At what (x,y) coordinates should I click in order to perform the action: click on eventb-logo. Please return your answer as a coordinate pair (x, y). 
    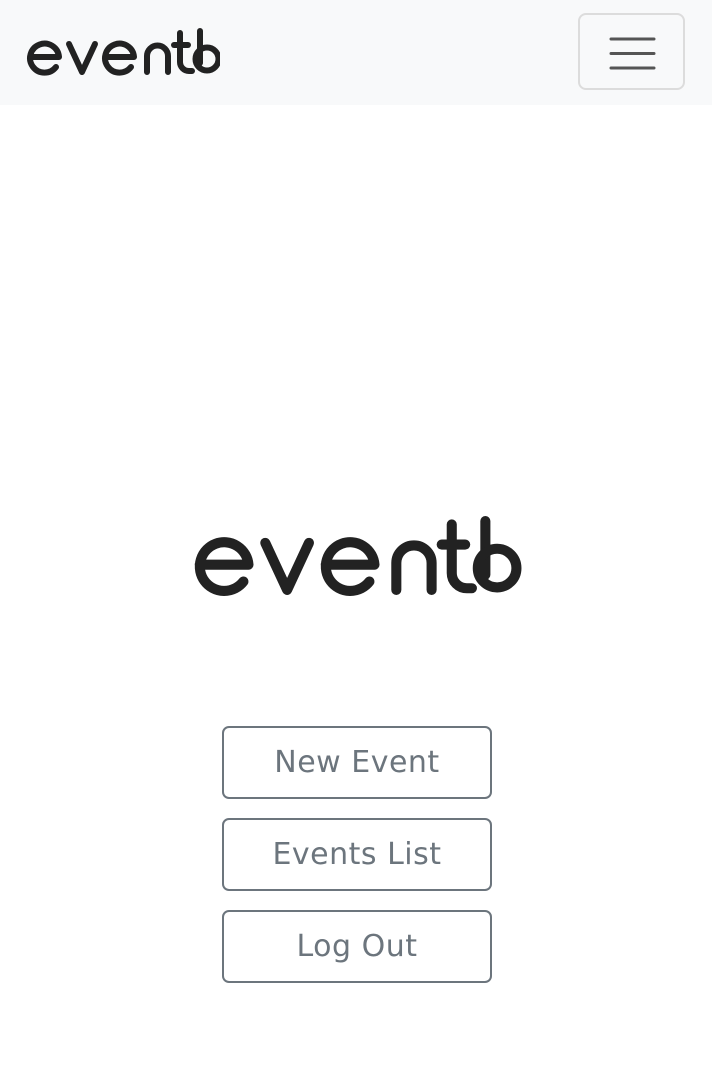
    Looking at the image, I should click on (123, 53).